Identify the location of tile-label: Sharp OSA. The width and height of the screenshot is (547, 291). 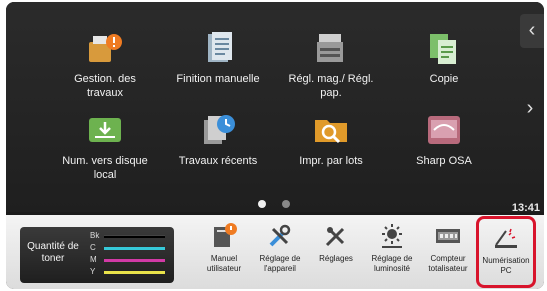
(444, 161).